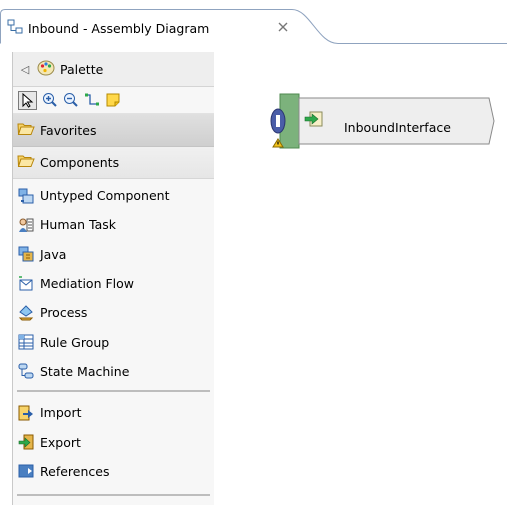 The height and width of the screenshot is (505, 507). I want to click on references-list: Import Export References, so click(113, 442).